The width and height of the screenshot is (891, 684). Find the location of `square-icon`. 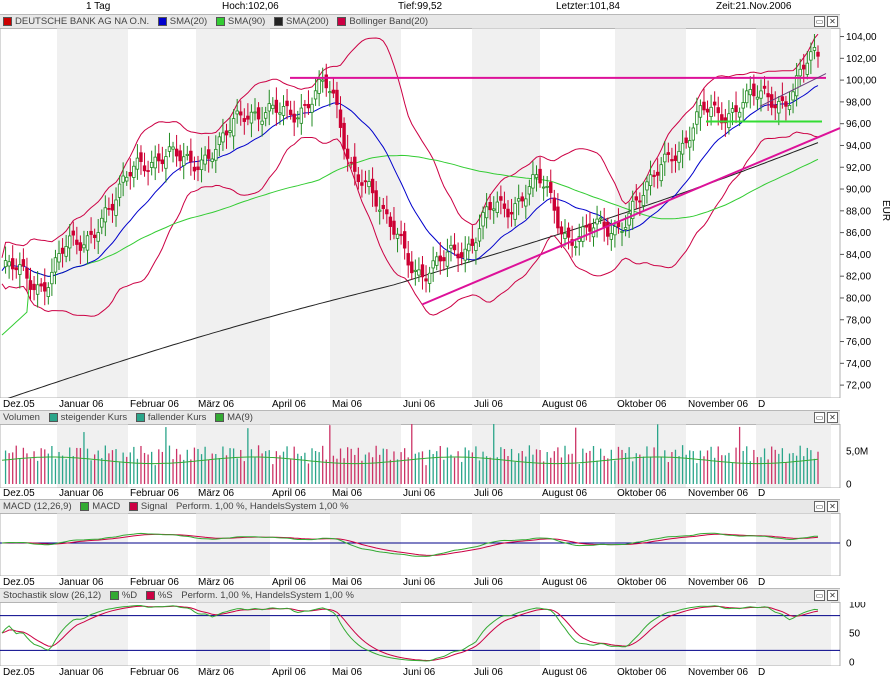

square-icon is located at coordinates (7, 21).